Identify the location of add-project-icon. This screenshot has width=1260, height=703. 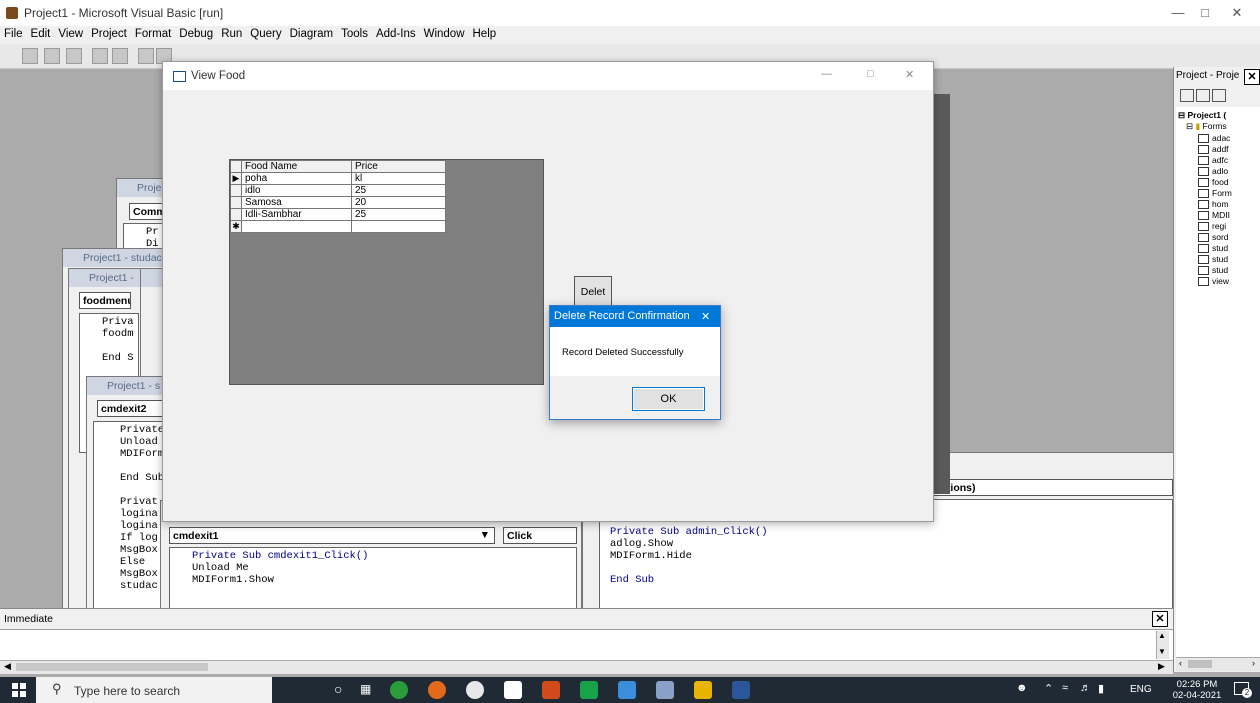
(30, 56).